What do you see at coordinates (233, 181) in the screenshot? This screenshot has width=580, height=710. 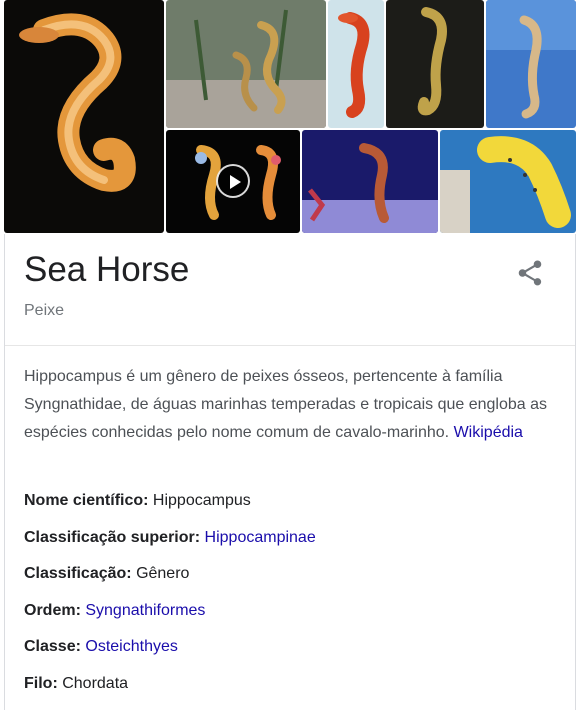 I see `play-icon` at bounding box center [233, 181].